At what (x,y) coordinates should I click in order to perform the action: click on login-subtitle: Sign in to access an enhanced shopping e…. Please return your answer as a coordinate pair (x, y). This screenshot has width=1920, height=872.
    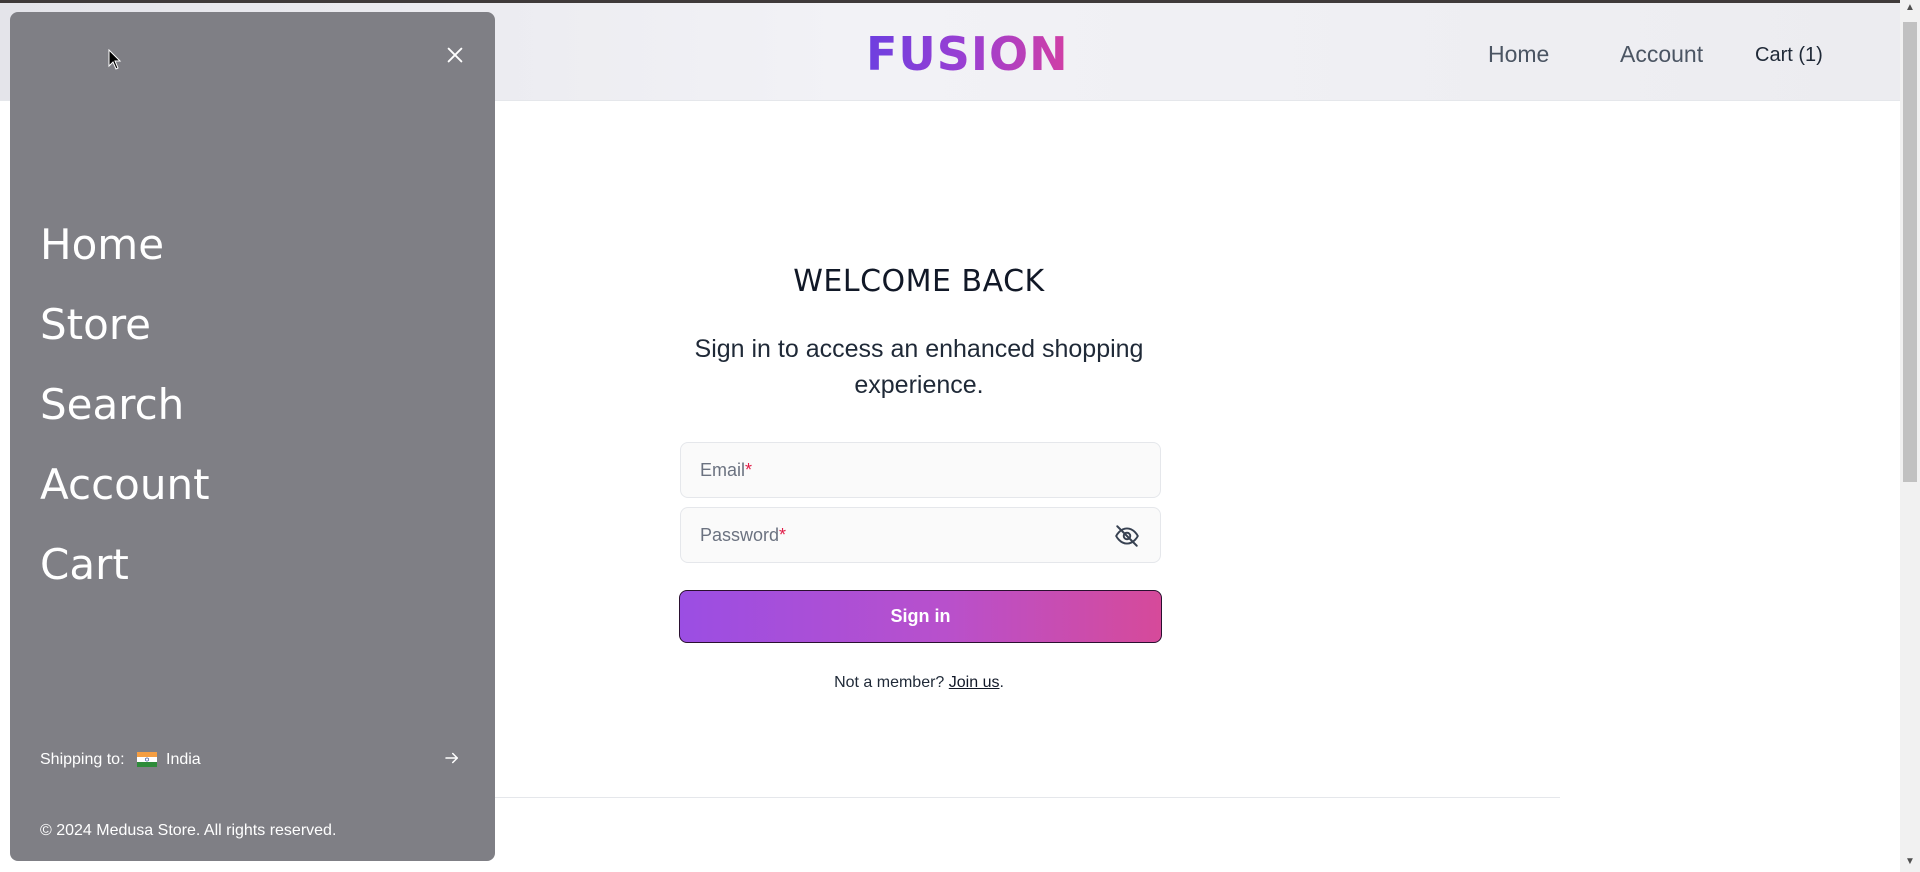
    Looking at the image, I should click on (919, 367).